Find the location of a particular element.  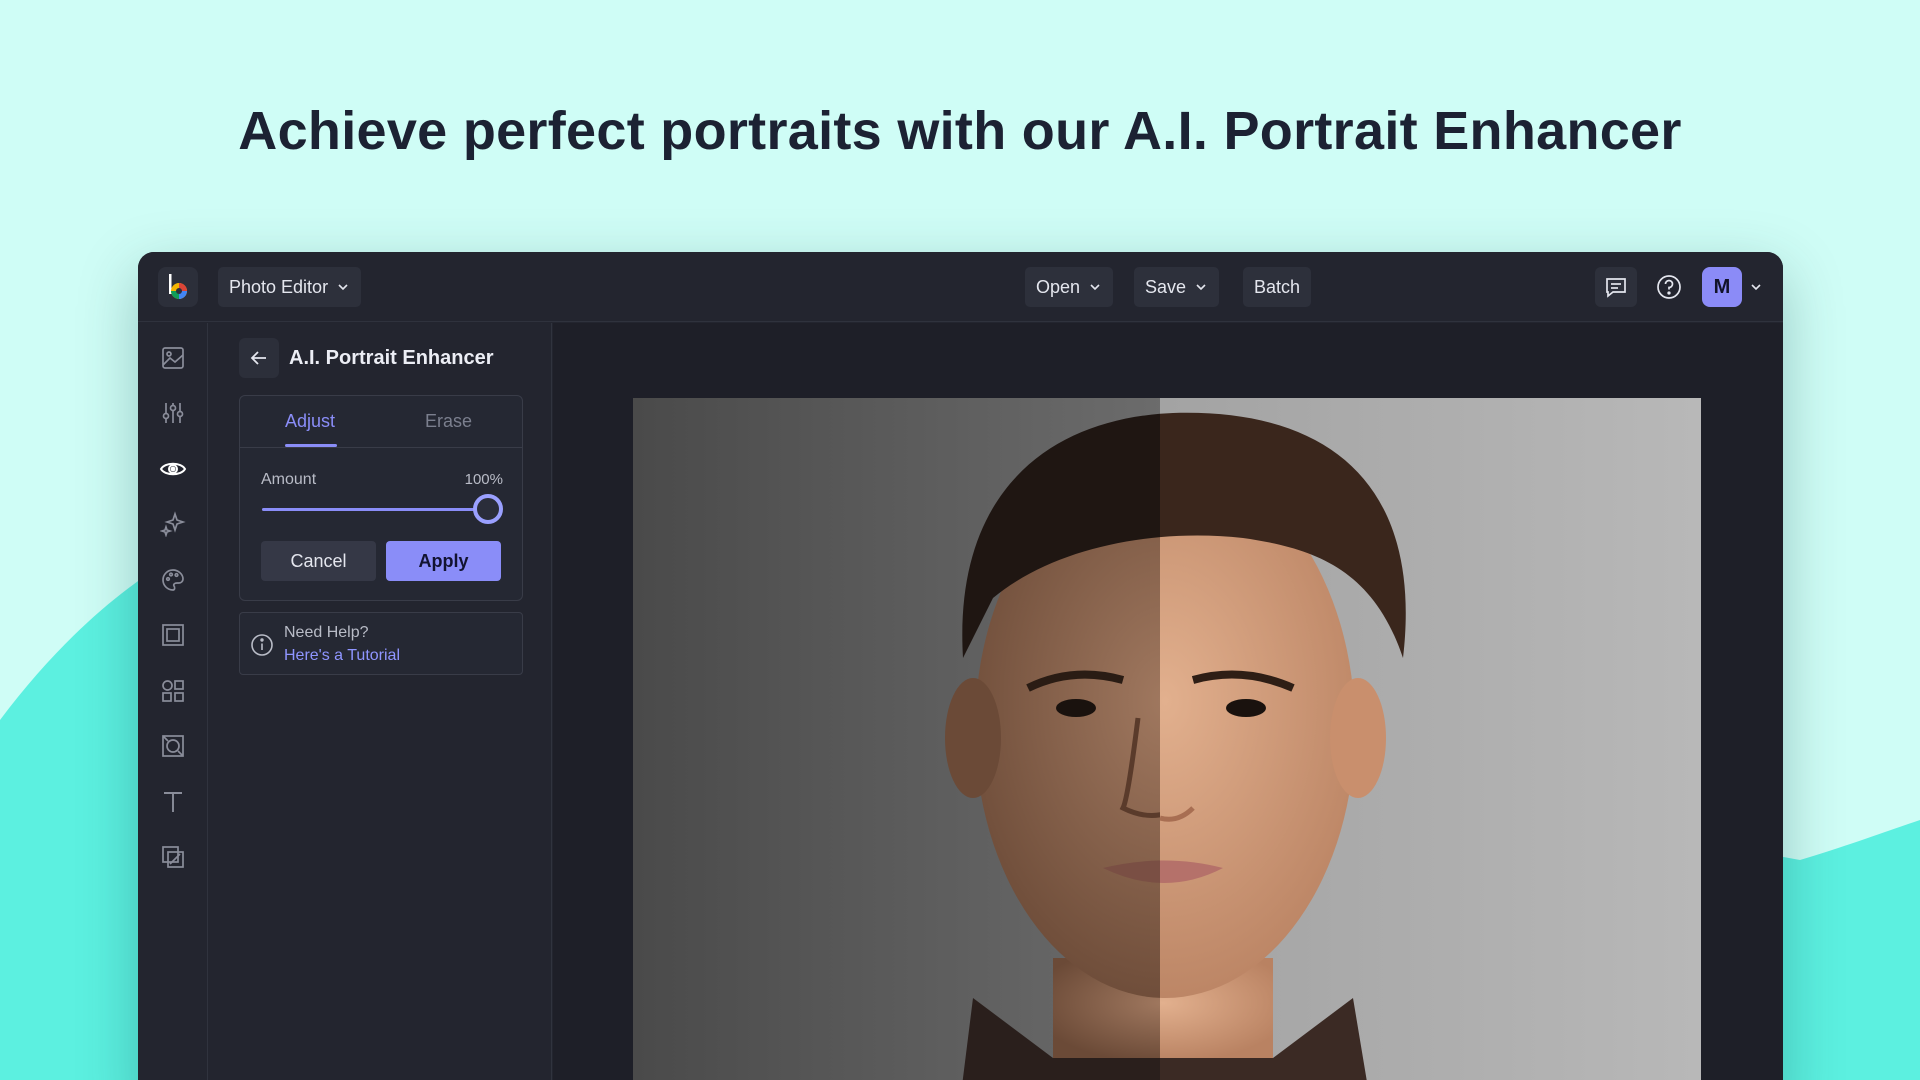

open-label: Open is located at coordinates (1058, 286).